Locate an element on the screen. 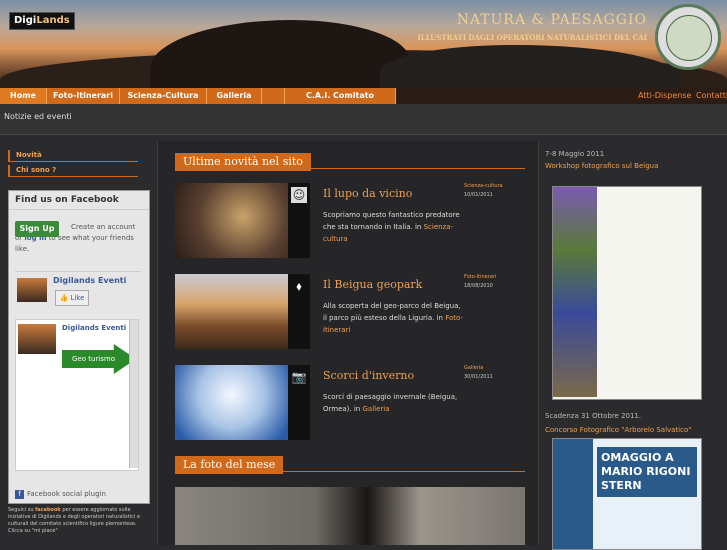 The height and width of the screenshot is (550, 727). rigoni-stern-poster-image: OMAGGIO A MARIO RIGONI STERN is located at coordinates (627, 494).